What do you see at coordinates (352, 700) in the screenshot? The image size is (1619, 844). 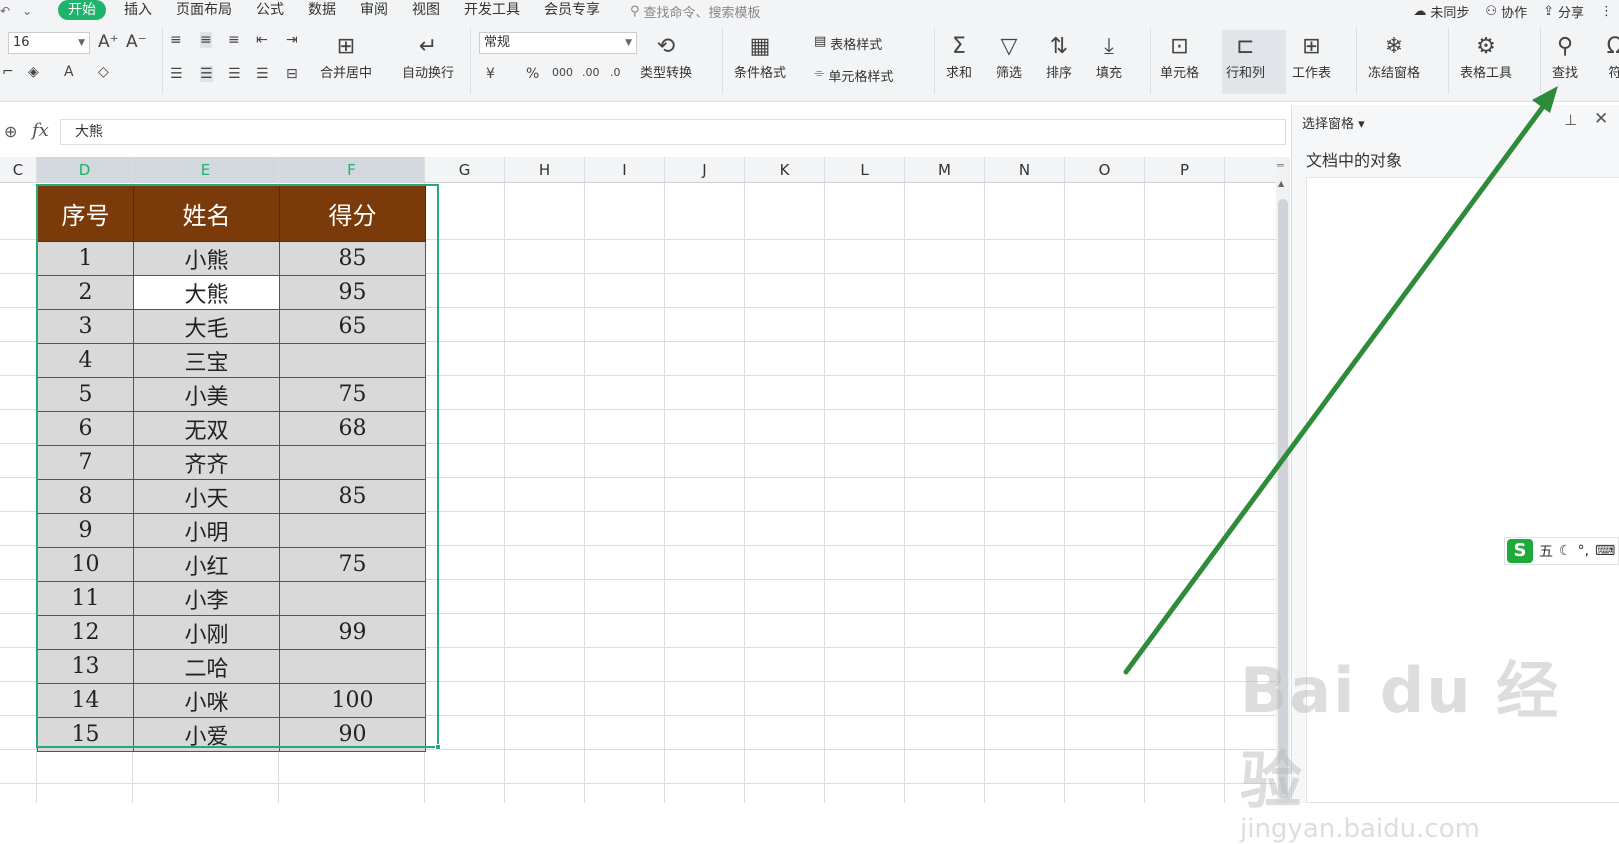 I see `table-cell: 100` at bounding box center [352, 700].